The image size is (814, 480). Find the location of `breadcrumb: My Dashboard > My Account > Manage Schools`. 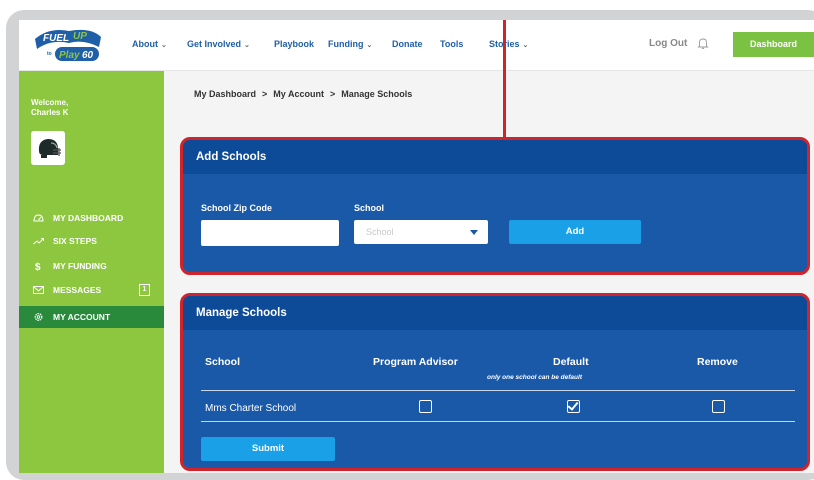

breadcrumb: My Dashboard > My Account > Manage Schools is located at coordinates (303, 94).